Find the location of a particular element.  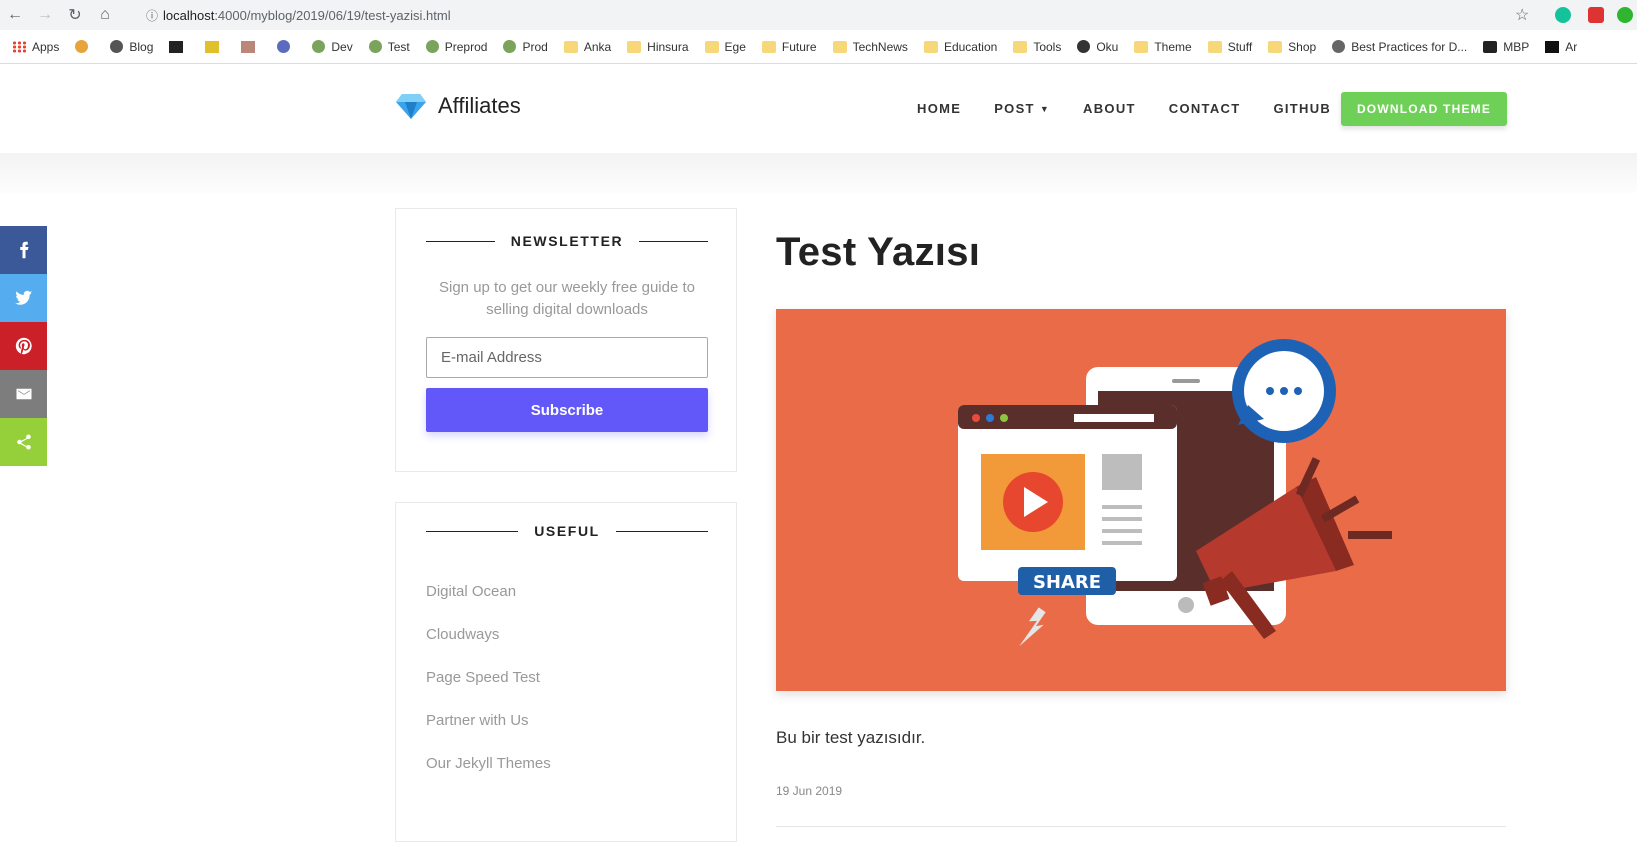

twitter-share-button is located at coordinates (23, 298).